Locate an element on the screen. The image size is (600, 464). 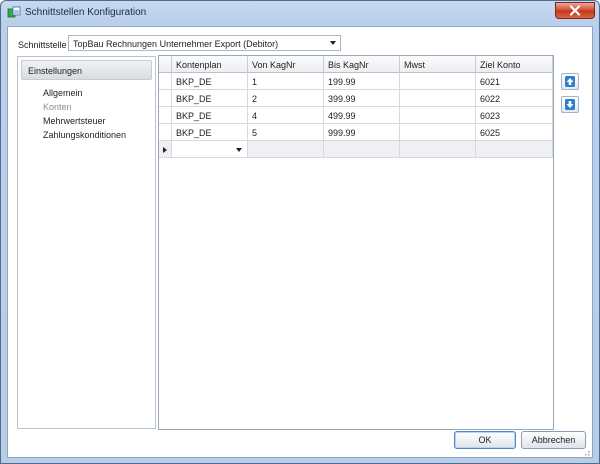
resize-grip-icon is located at coordinates (586, 455).